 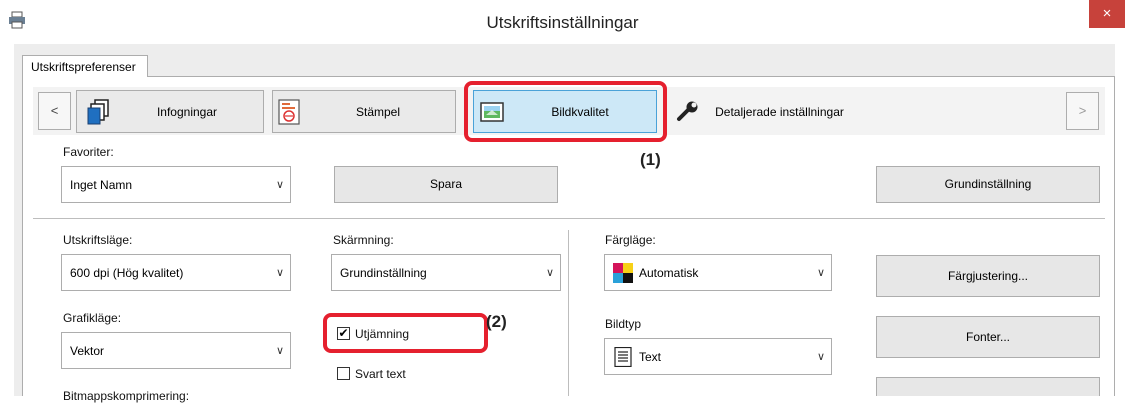 I want to click on favorites-value: Inget Namn, so click(x=101, y=184).